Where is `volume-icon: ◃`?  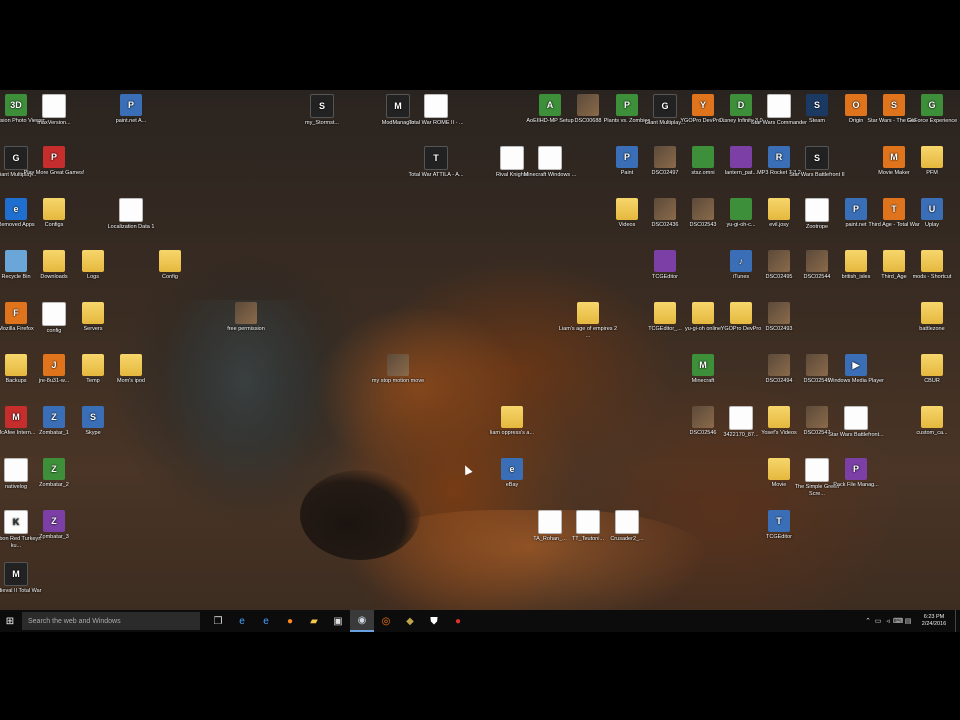 volume-icon: ◃ is located at coordinates (888, 621).